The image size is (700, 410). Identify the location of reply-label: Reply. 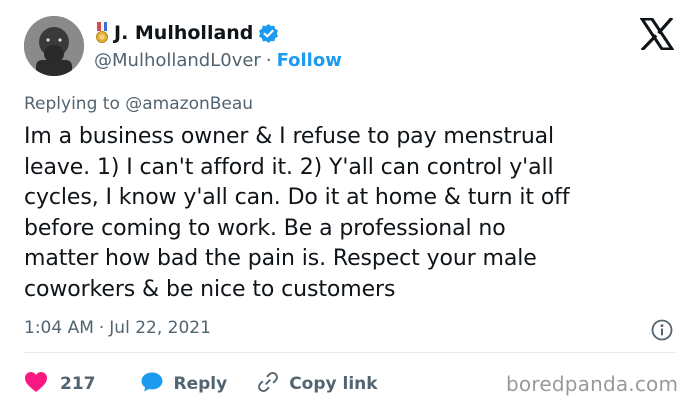
(200, 384).